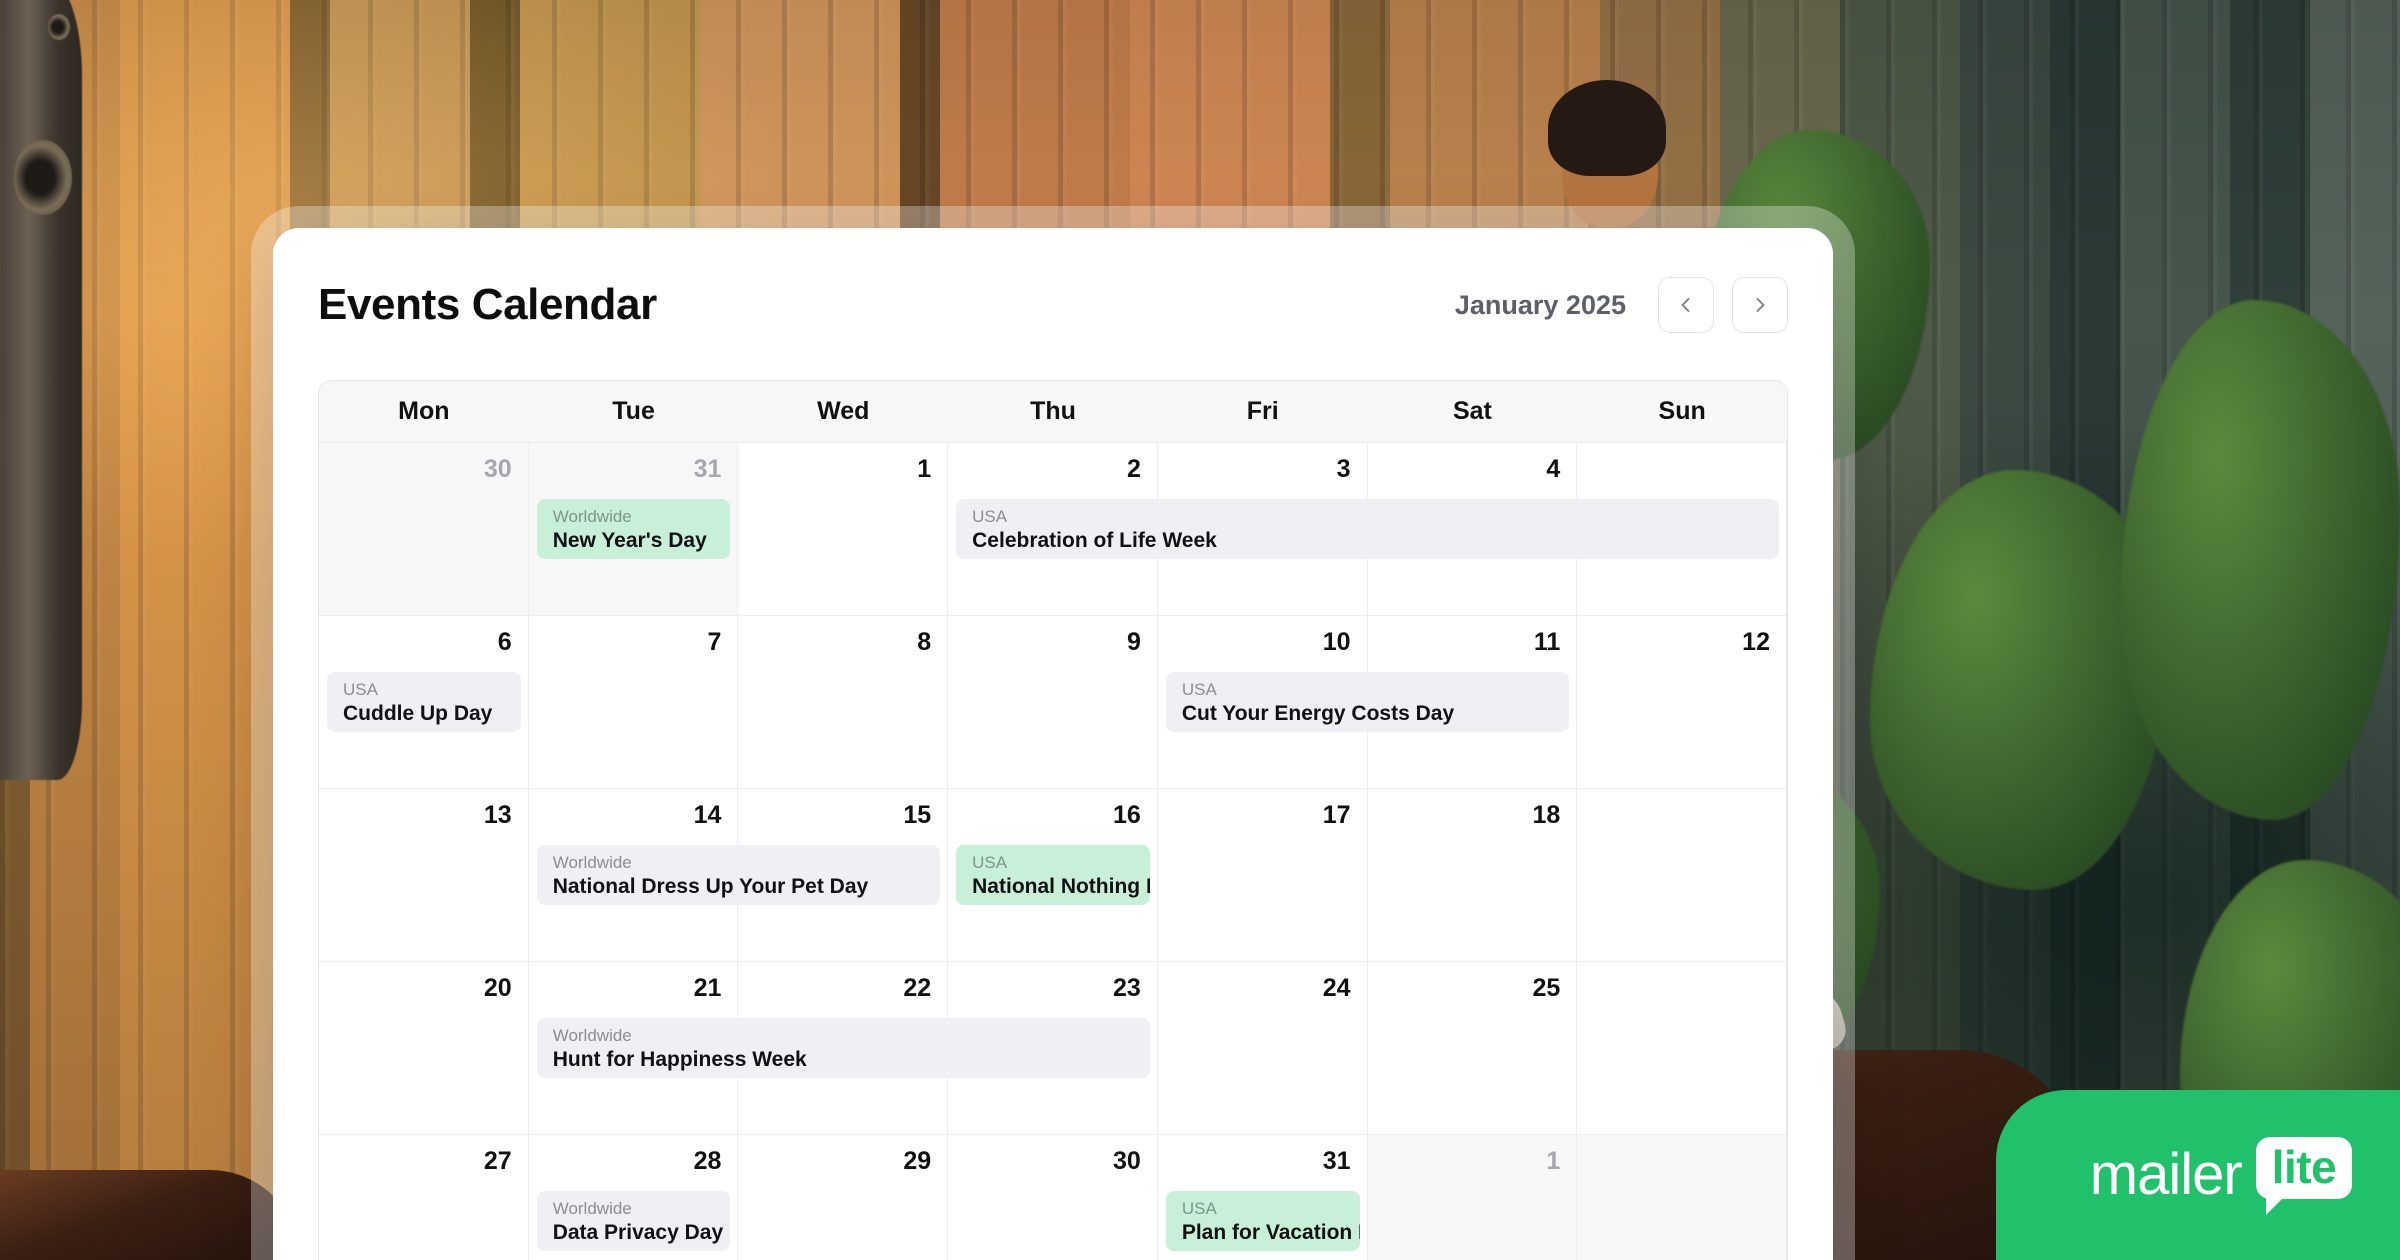 Image resolution: width=2400 pixels, height=1260 pixels. What do you see at coordinates (1318, 713) in the screenshot?
I see `event-name-label: Cut Your Energy Costs Day` at bounding box center [1318, 713].